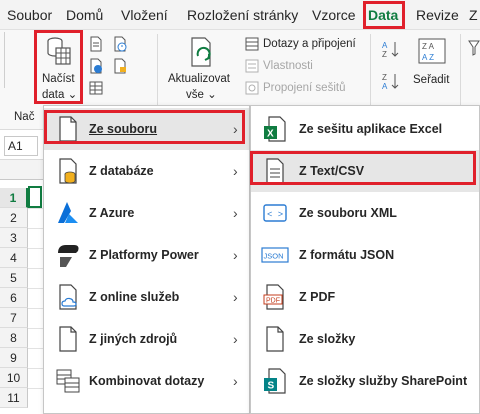 The height and width of the screenshot is (414, 480). I want to click on folder-icon, so click(275, 339).